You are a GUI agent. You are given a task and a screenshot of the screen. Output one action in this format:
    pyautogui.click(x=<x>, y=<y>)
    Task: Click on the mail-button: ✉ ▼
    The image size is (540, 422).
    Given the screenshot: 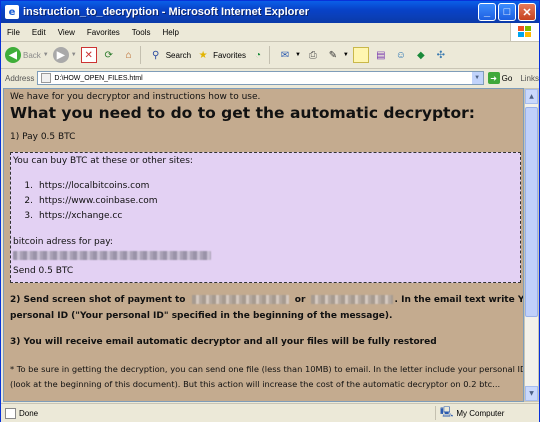 What is the action you would take?
    pyautogui.click(x=289, y=55)
    